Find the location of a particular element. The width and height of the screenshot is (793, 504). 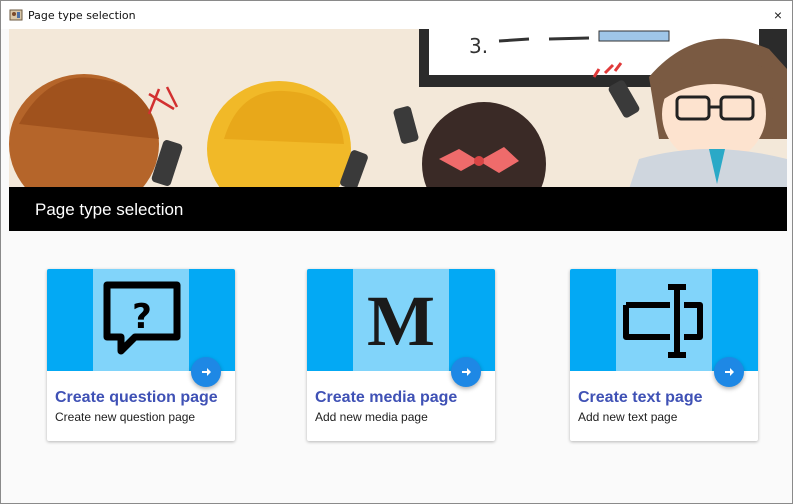

svg-text: M is located at coordinates (401, 321).